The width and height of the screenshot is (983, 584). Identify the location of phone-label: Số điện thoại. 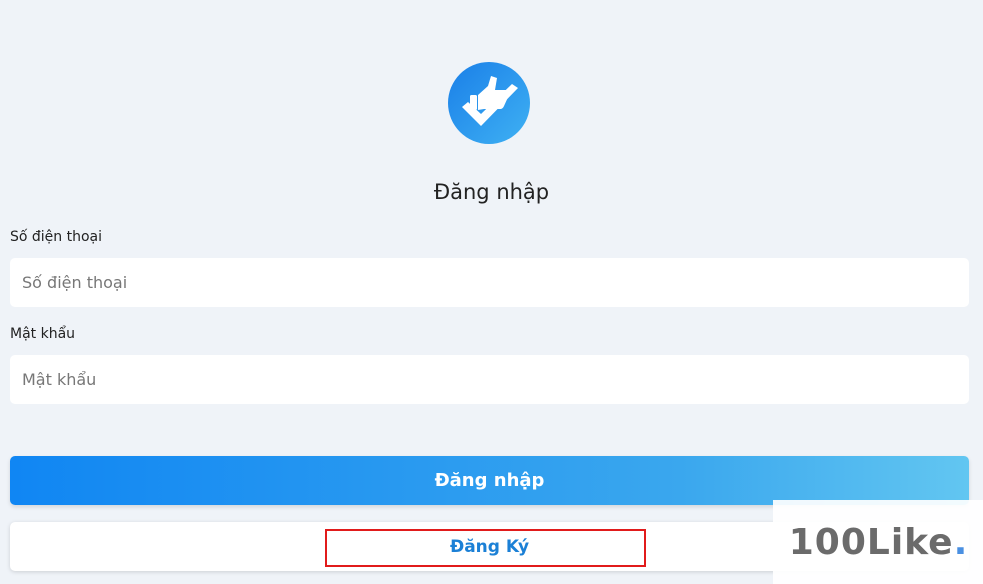
(56, 237).